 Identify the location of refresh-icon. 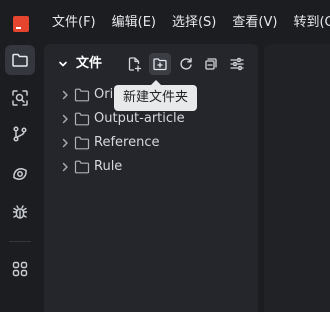
(186, 63).